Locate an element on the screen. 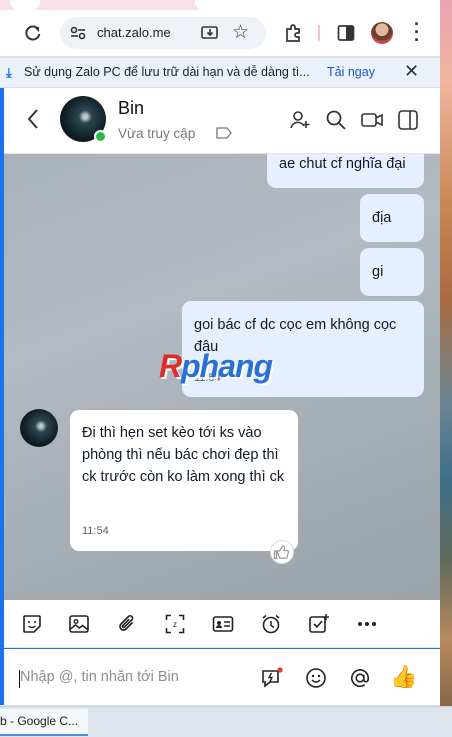 The width and height of the screenshot is (452, 737). message-text: địa is located at coordinates (382, 218).